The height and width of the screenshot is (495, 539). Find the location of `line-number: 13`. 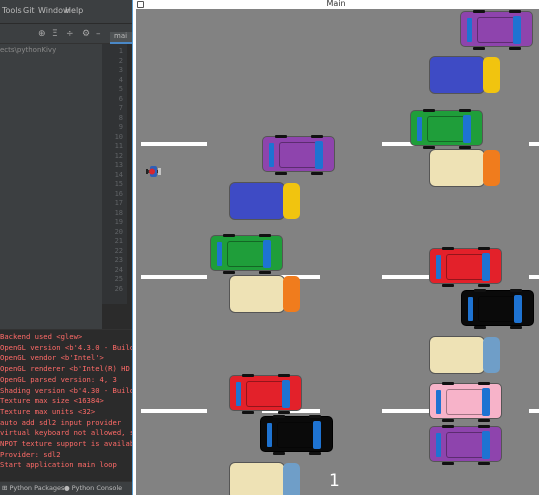

line-number: 13 is located at coordinates (118, 165).